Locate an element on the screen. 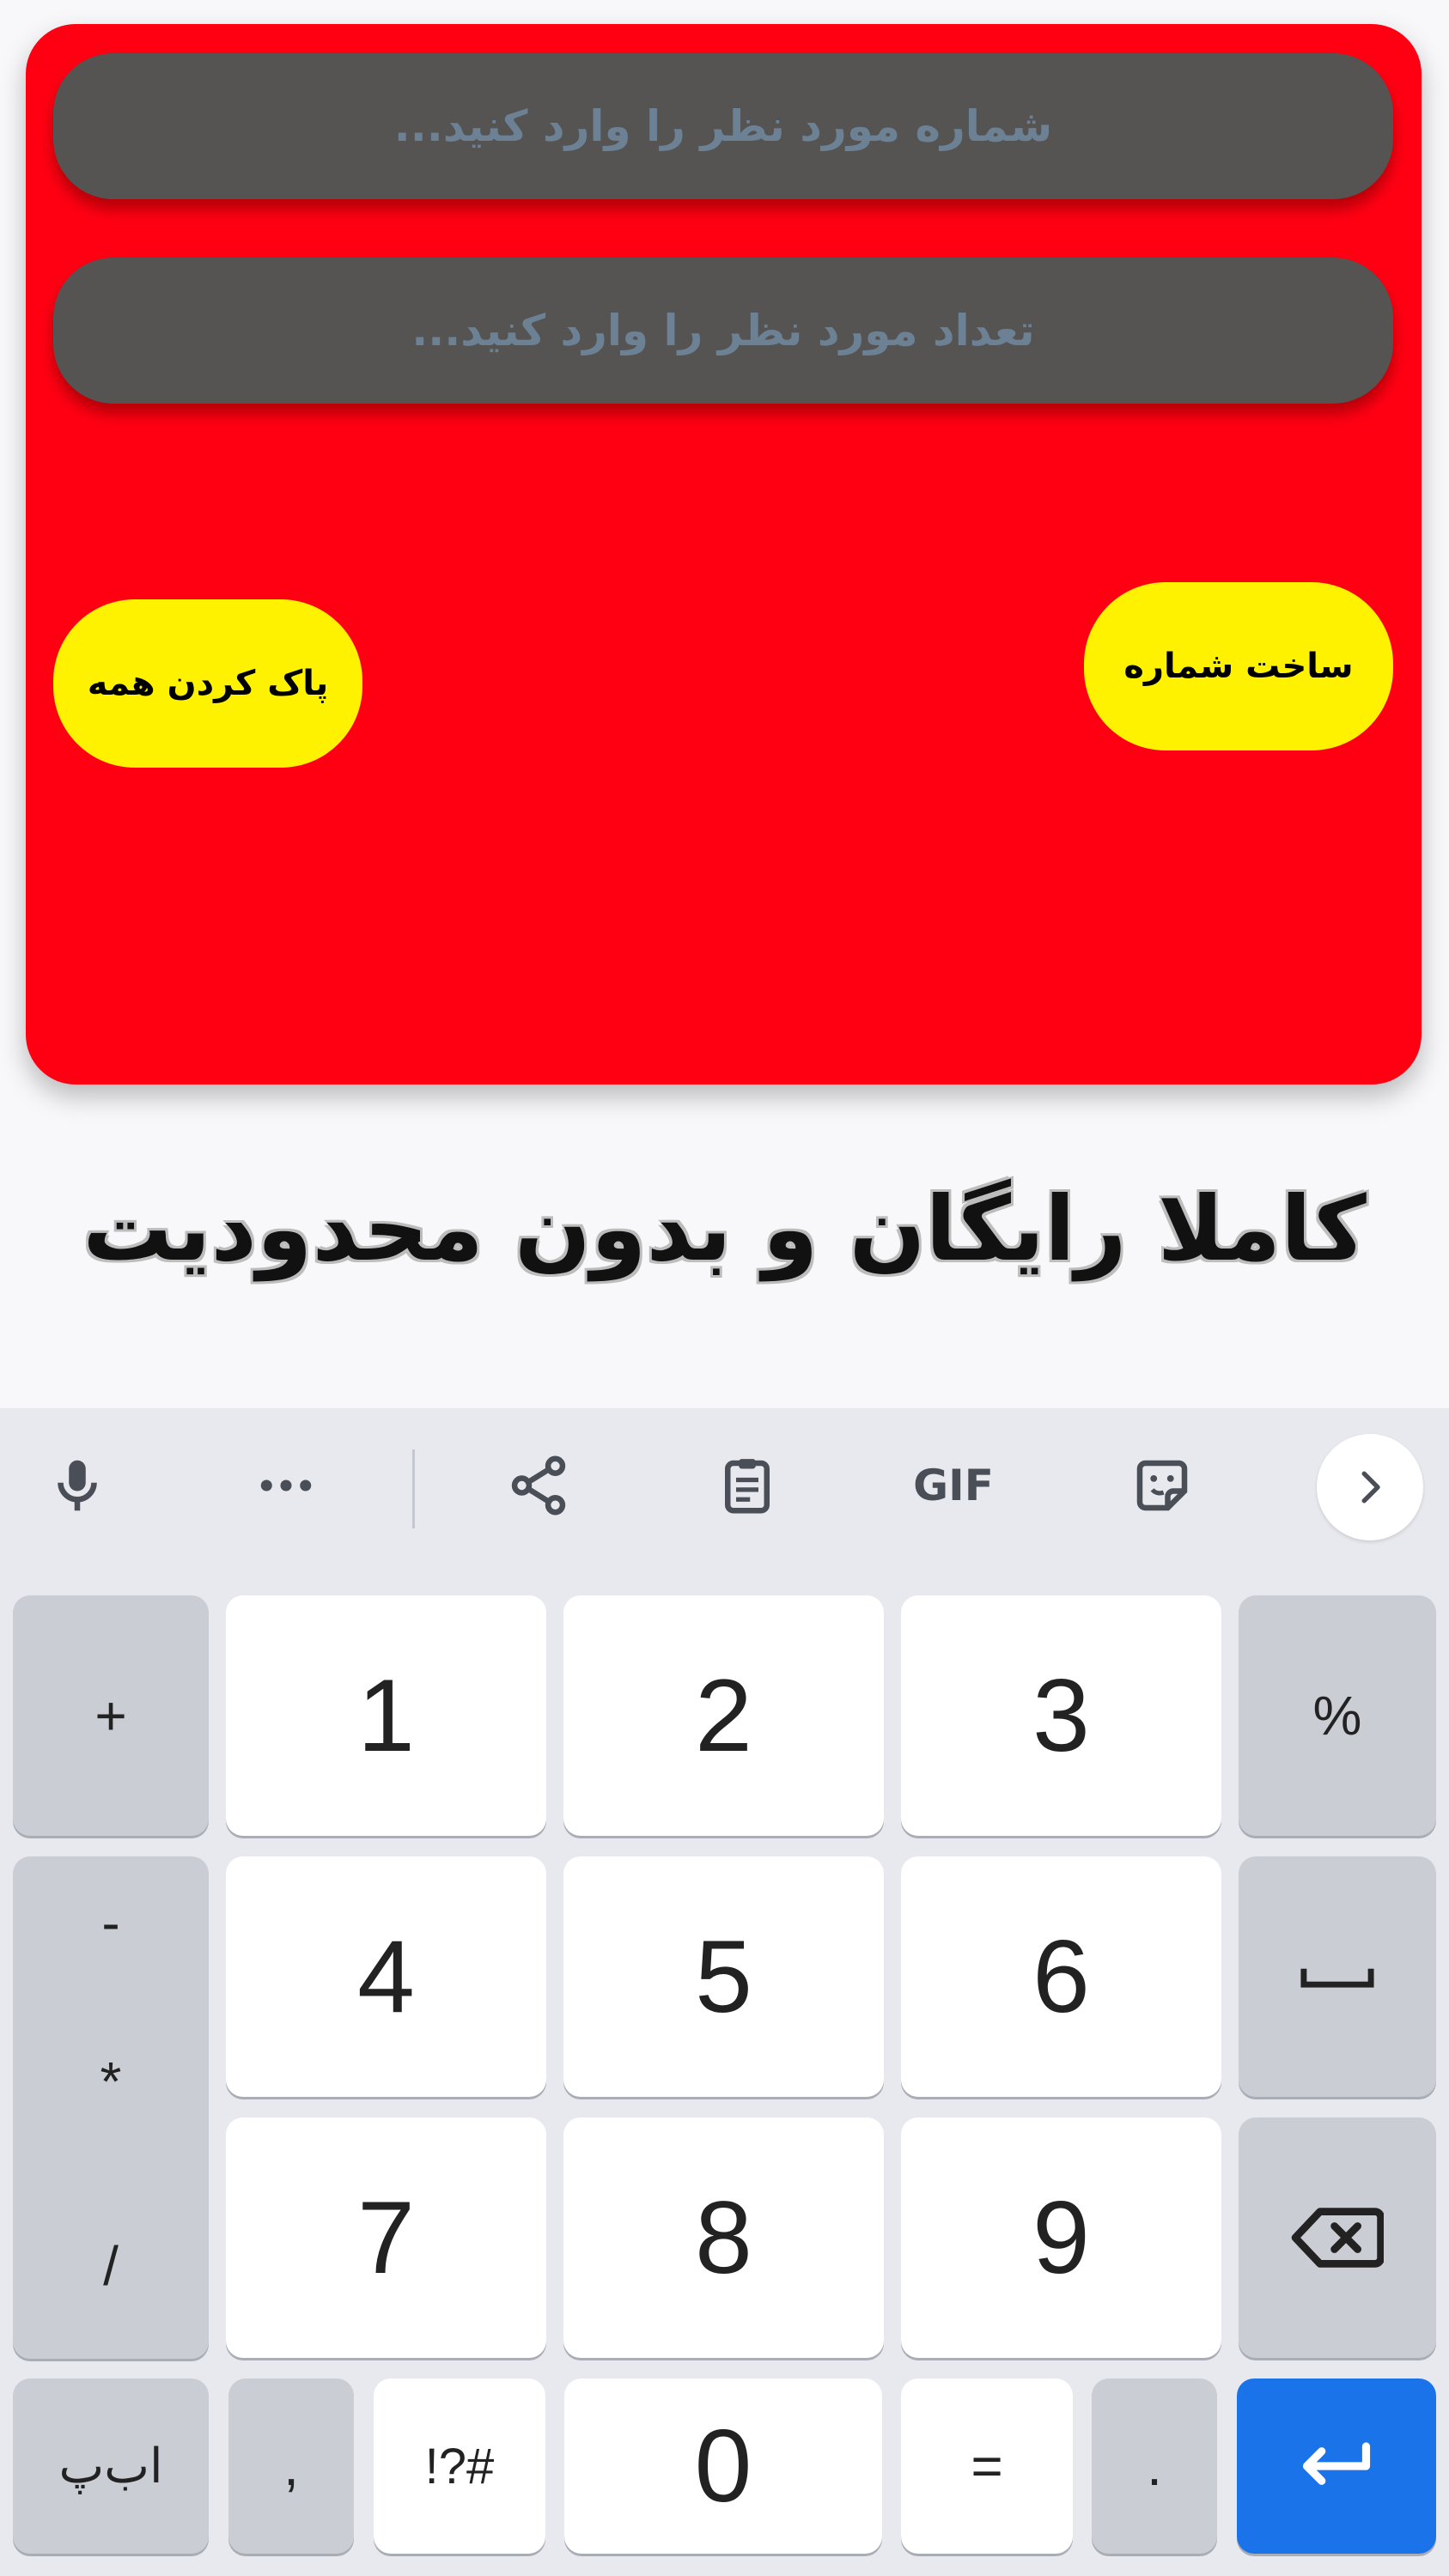  microphone-icon is located at coordinates (77, 1485).